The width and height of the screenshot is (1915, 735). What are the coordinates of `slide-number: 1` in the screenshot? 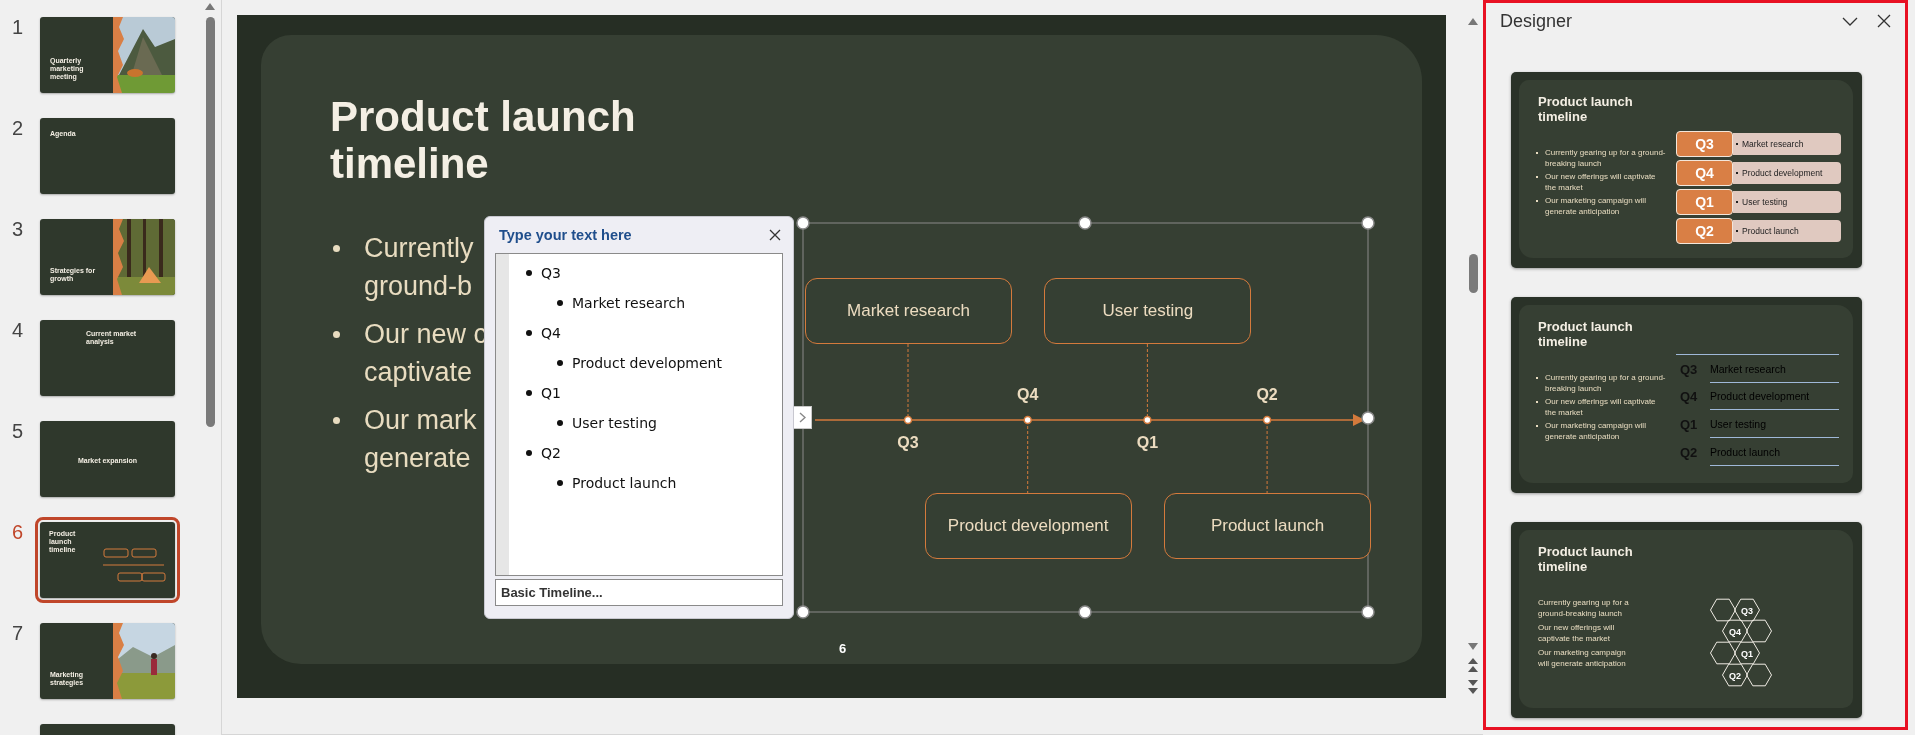 It's located at (18, 27).